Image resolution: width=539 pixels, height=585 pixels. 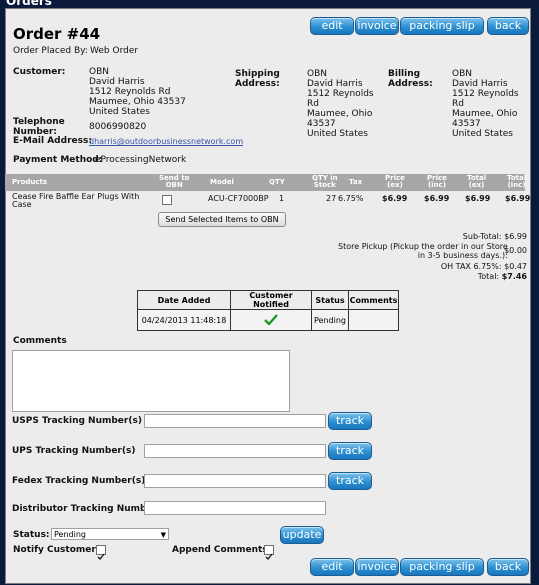 What do you see at coordinates (257, 74) in the screenshot?
I see `shipping-label-line: Shipping` at bounding box center [257, 74].